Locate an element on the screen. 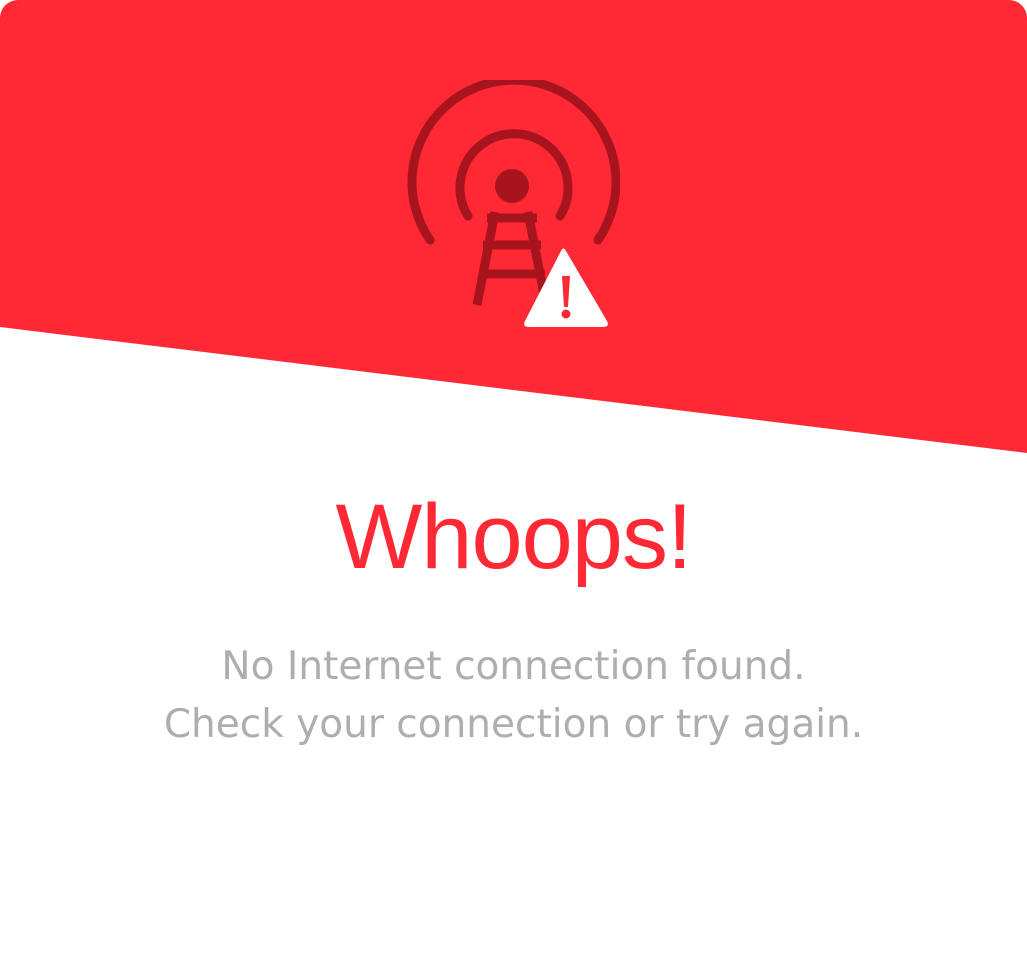 This screenshot has width=1027, height=965. tower-frame is located at coordinates (511, 258).